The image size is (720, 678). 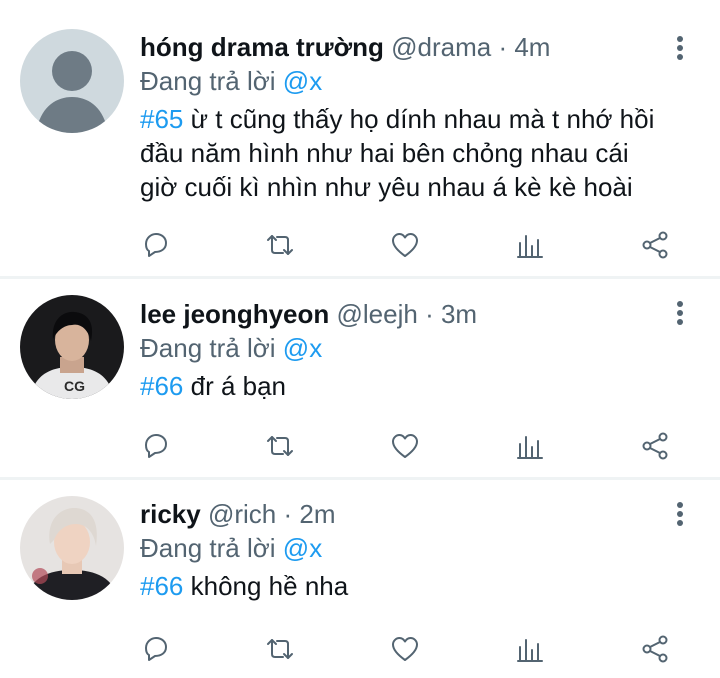 I want to click on user-handle: @leejh, so click(x=377, y=314).